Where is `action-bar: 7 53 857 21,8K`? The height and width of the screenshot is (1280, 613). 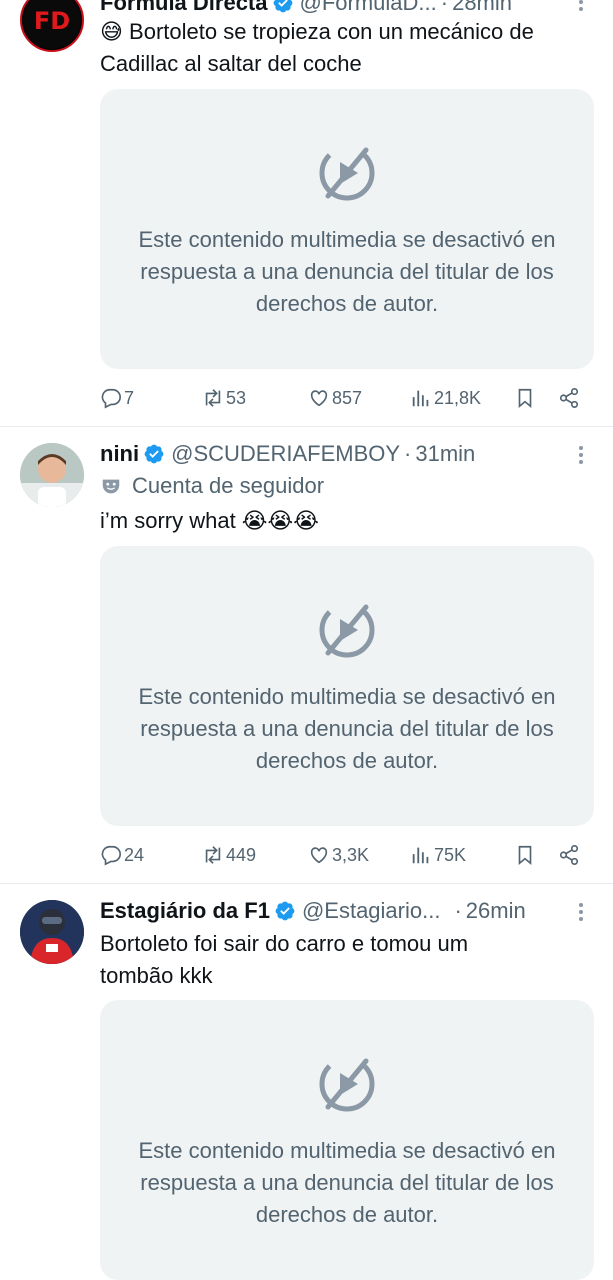
action-bar: 7 53 857 21,8K is located at coordinates (347, 398).